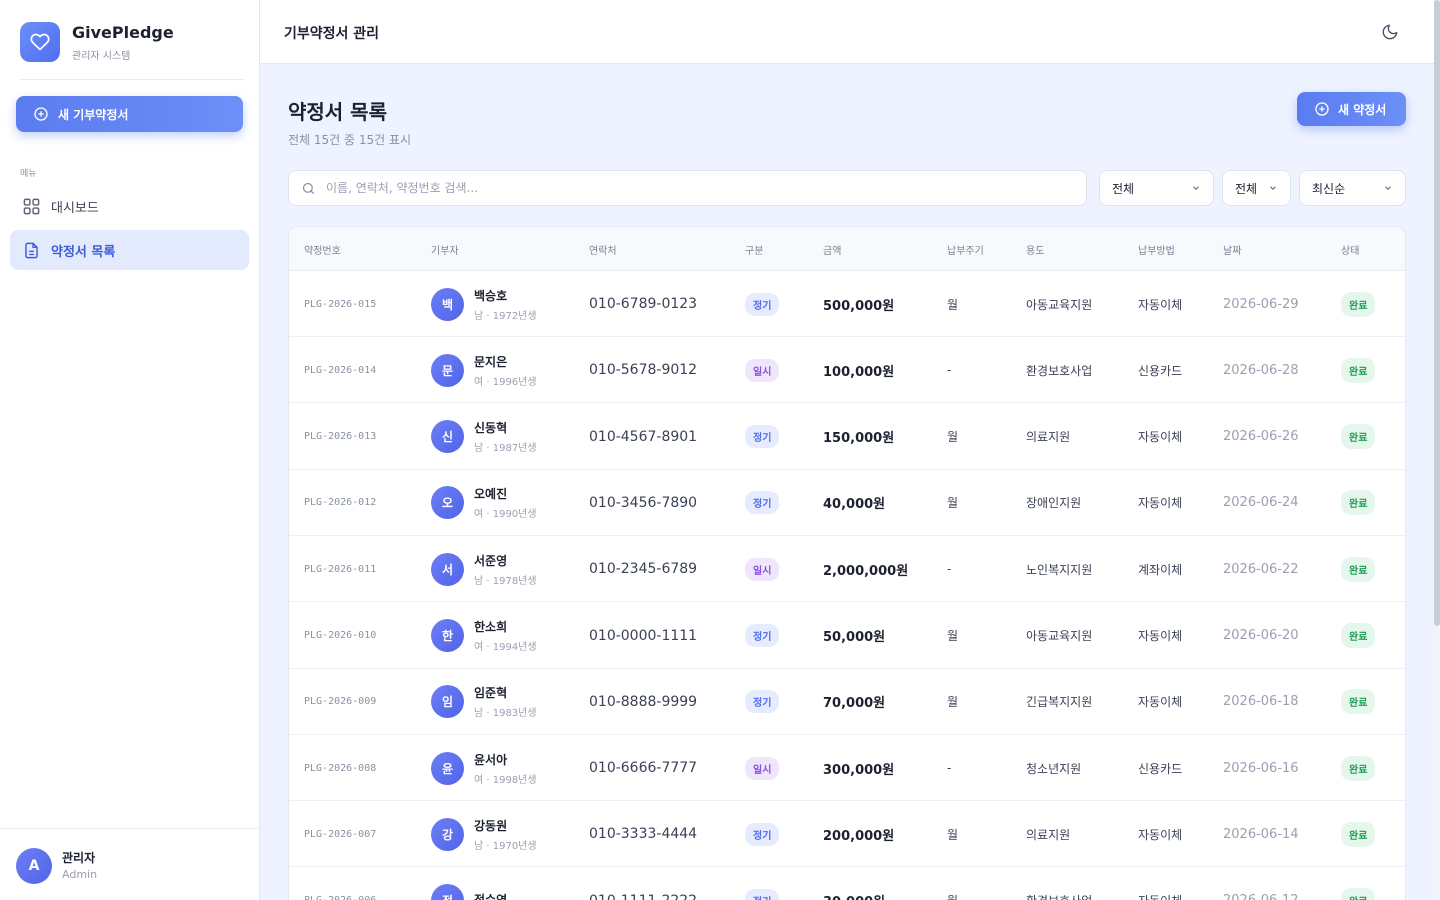 Image resolution: width=1440 pixels, height=900 pixels. What do you see at coordinates (1350, 249) in the screenshot?
I see `column-header-status: 상태` at bounding box center [1350, 249].